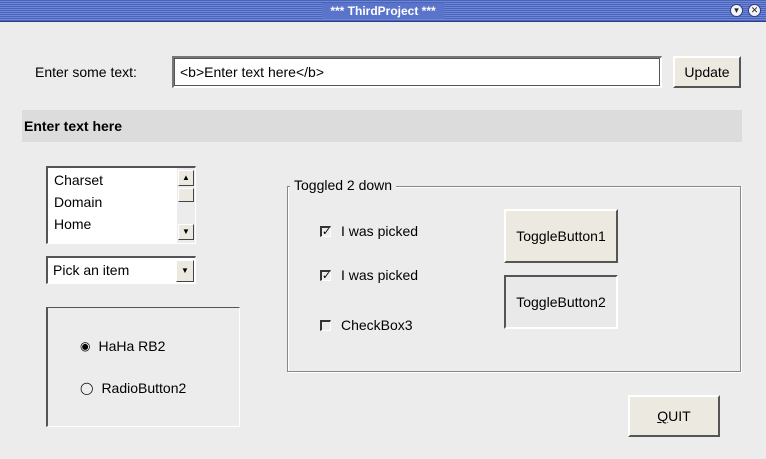  What do you see at coordinates (87, 388) in the screenshot?
I see `radio-unselected-icon: ◯` at bounding box center [87, 388].